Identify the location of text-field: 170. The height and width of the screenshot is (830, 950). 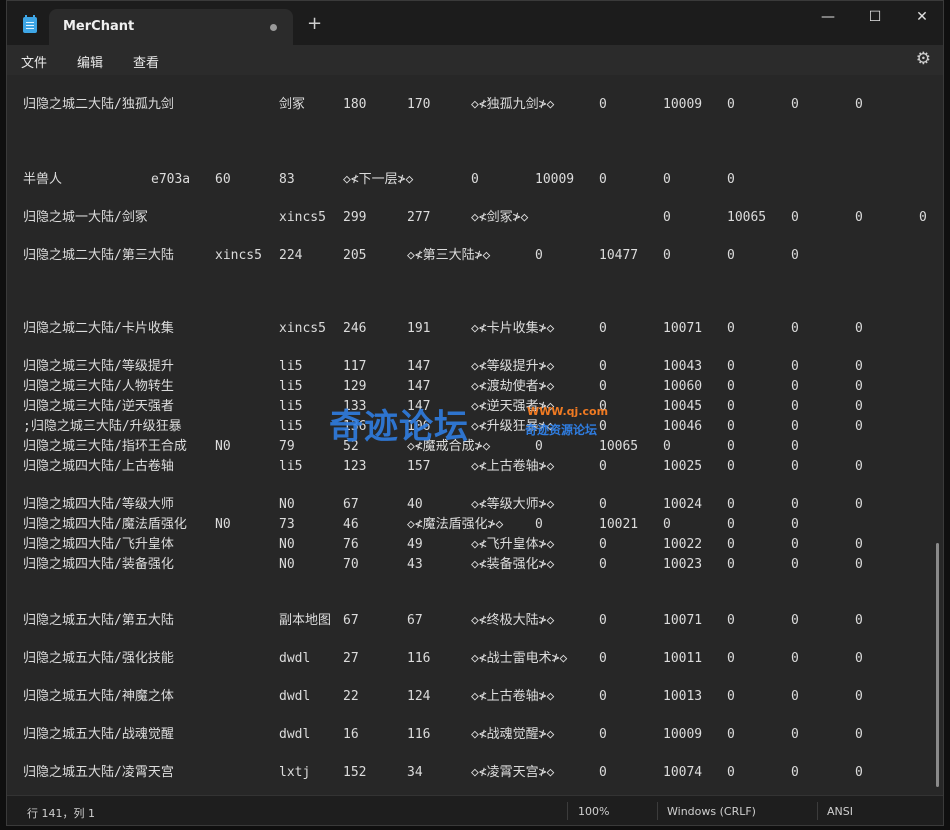
(419, 104).